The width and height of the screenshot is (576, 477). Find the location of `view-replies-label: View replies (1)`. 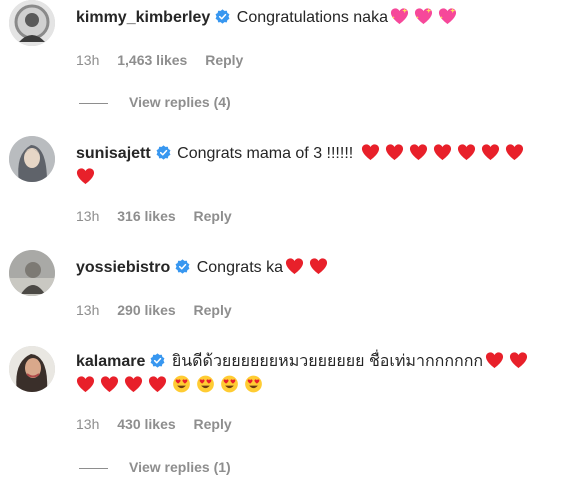

view-replies-label: View replies (1) is located at coordinates (180, 467).